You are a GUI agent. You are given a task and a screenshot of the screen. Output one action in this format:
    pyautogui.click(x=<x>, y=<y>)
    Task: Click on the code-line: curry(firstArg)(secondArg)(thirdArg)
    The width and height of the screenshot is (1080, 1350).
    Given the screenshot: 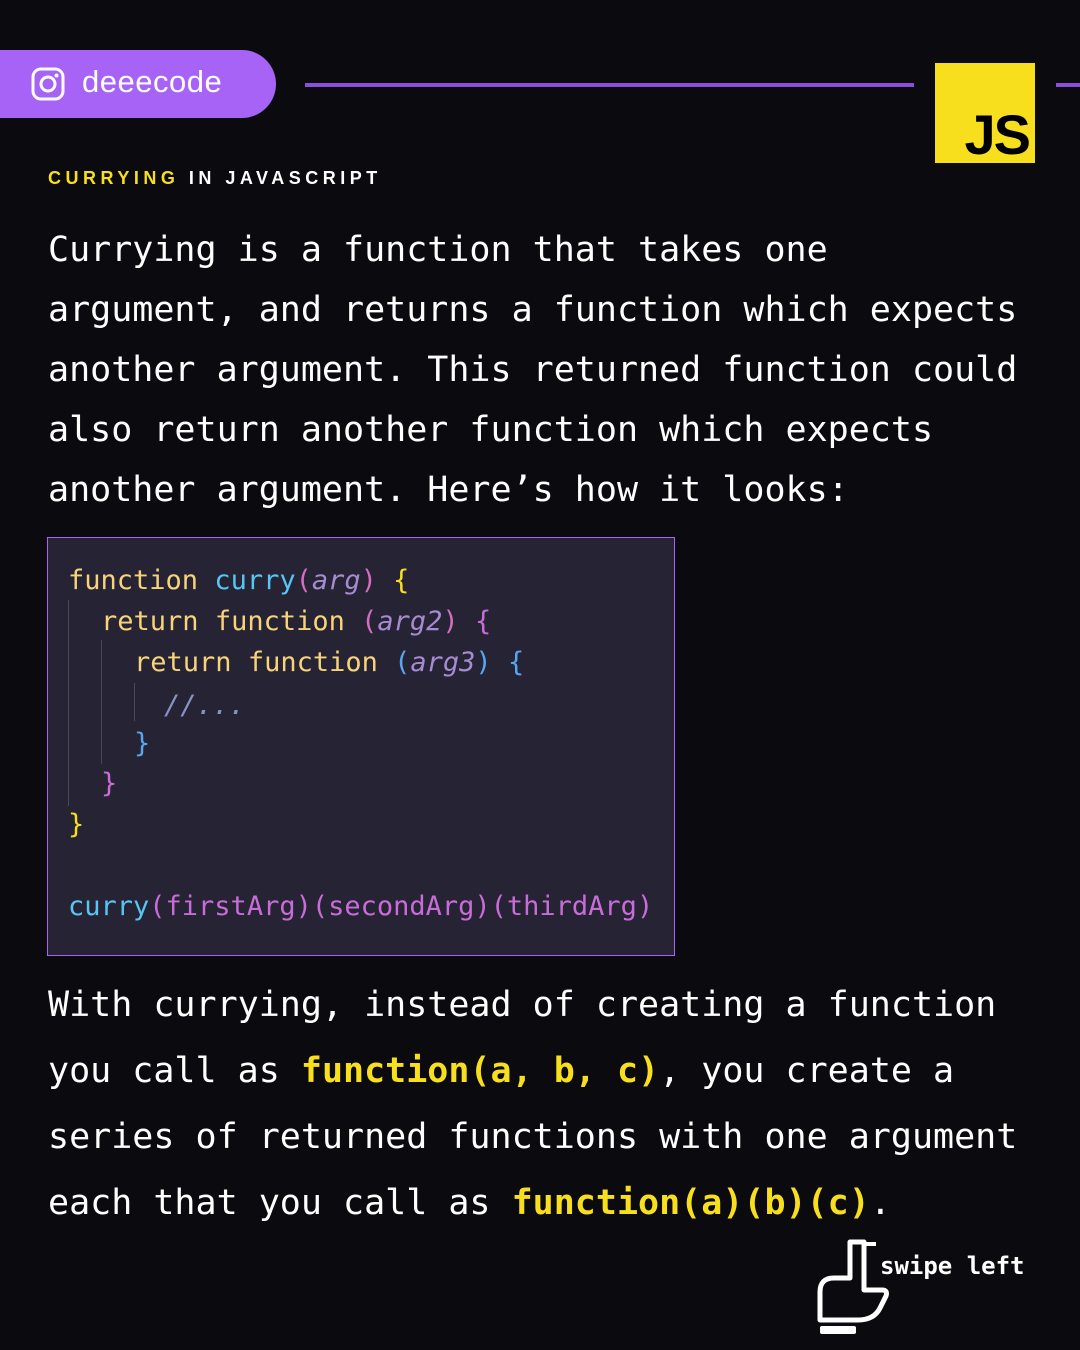 What is the action you would take?
    pyautogui.click(x=360, y=907)
    